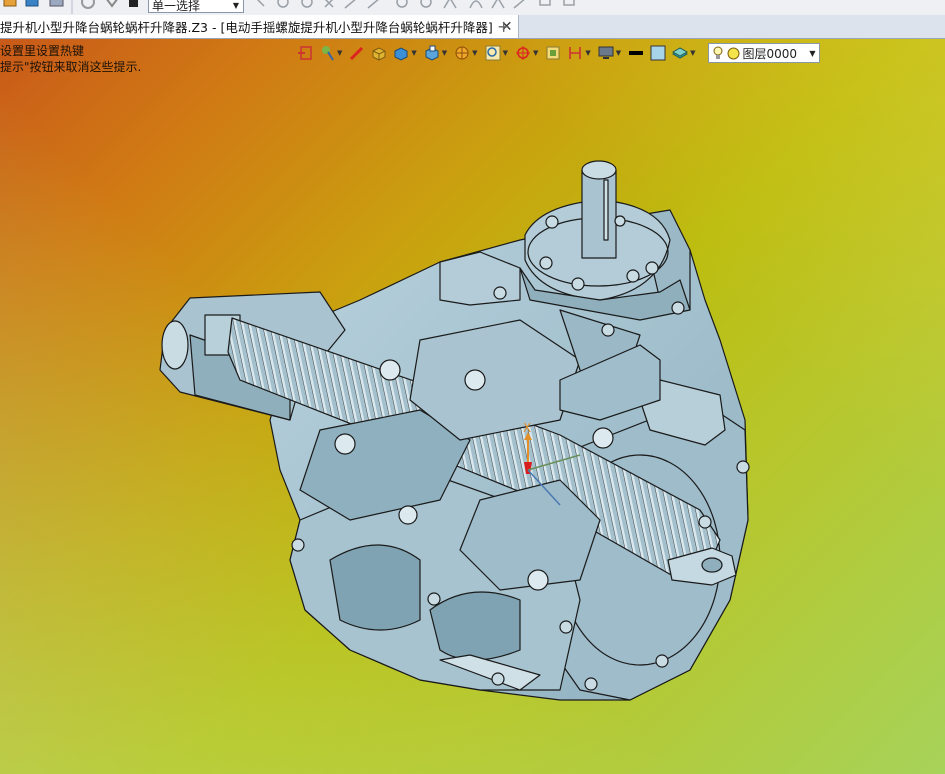  I want to click on rotate-view-icon, so click(523, 53).